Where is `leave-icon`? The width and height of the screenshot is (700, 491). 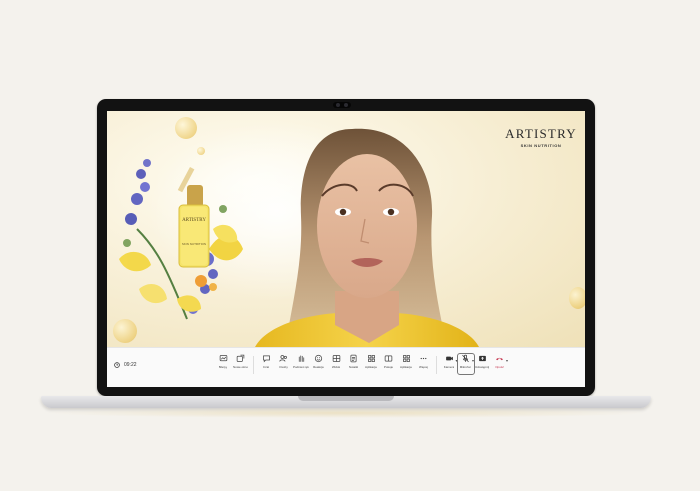 leave-icon is located at coordinates (499, 359).